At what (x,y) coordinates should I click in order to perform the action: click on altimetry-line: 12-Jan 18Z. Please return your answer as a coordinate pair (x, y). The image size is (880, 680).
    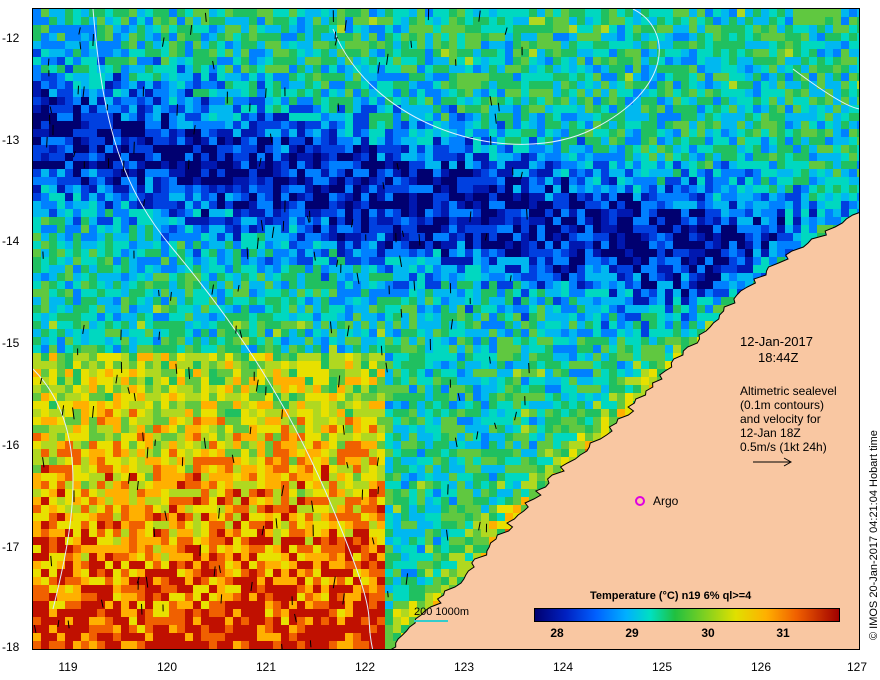
    Looking at the image, I should click on (770, 433).